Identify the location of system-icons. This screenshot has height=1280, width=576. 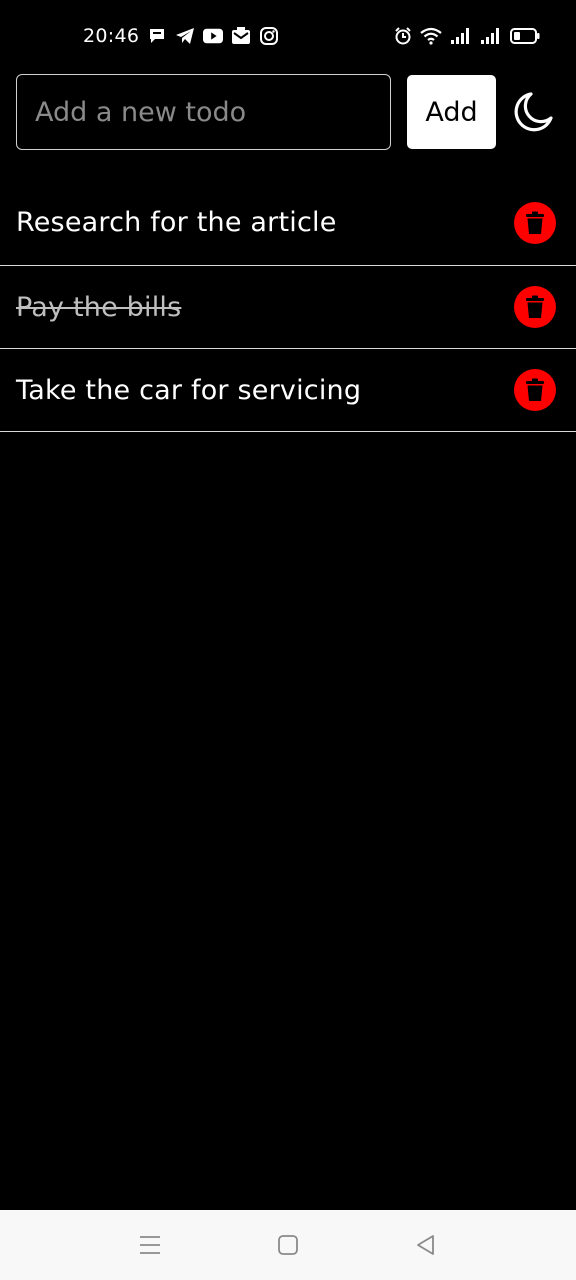
(467, 36).